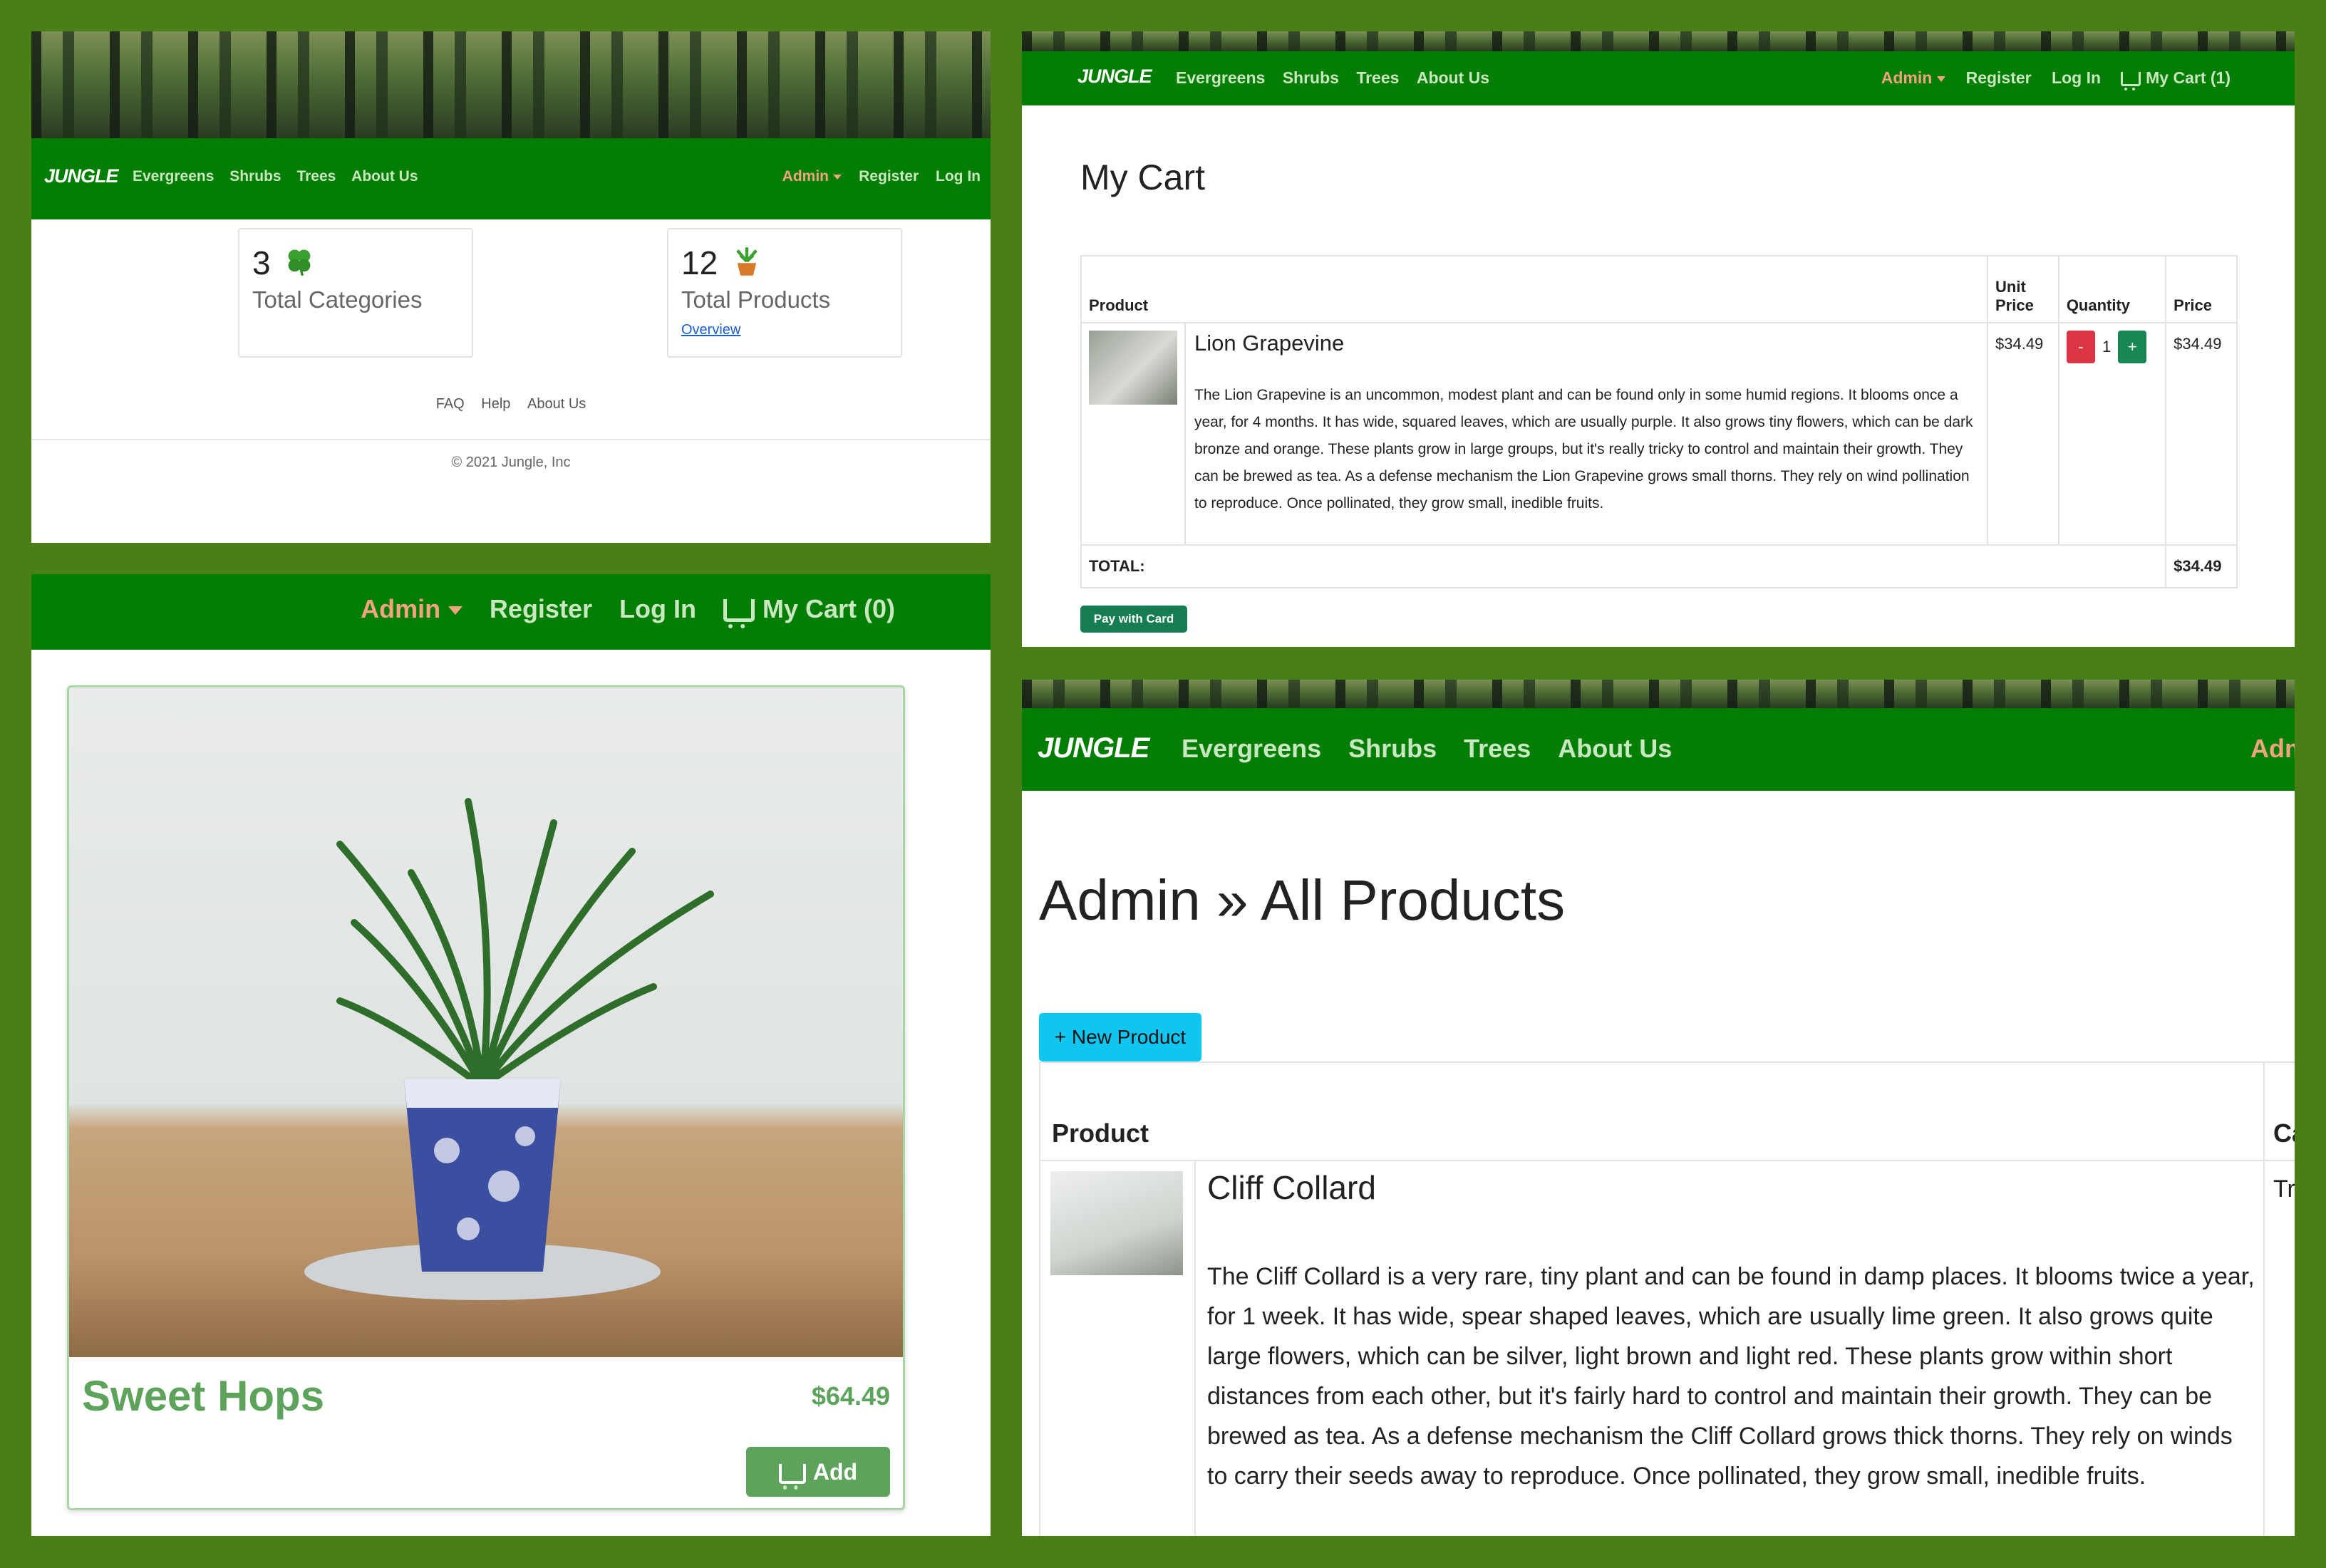 This screenshot has width=2326, height=1568. I want to click on copyright: © 2021 Jungle, Inc, so click(511, 462).